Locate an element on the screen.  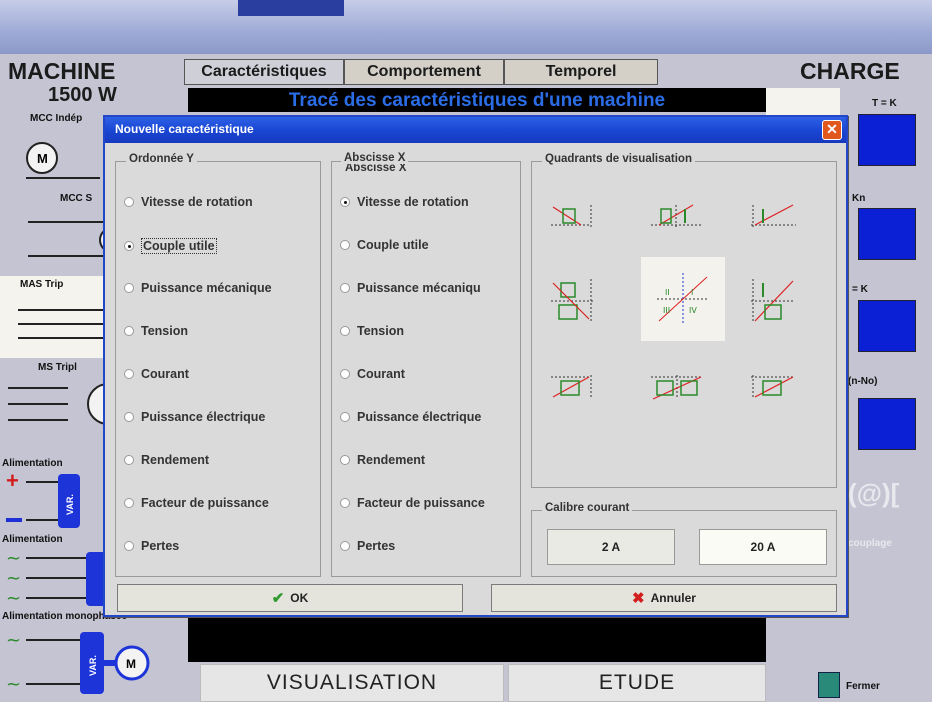
mas-icon is located at coordinates (64, 326).